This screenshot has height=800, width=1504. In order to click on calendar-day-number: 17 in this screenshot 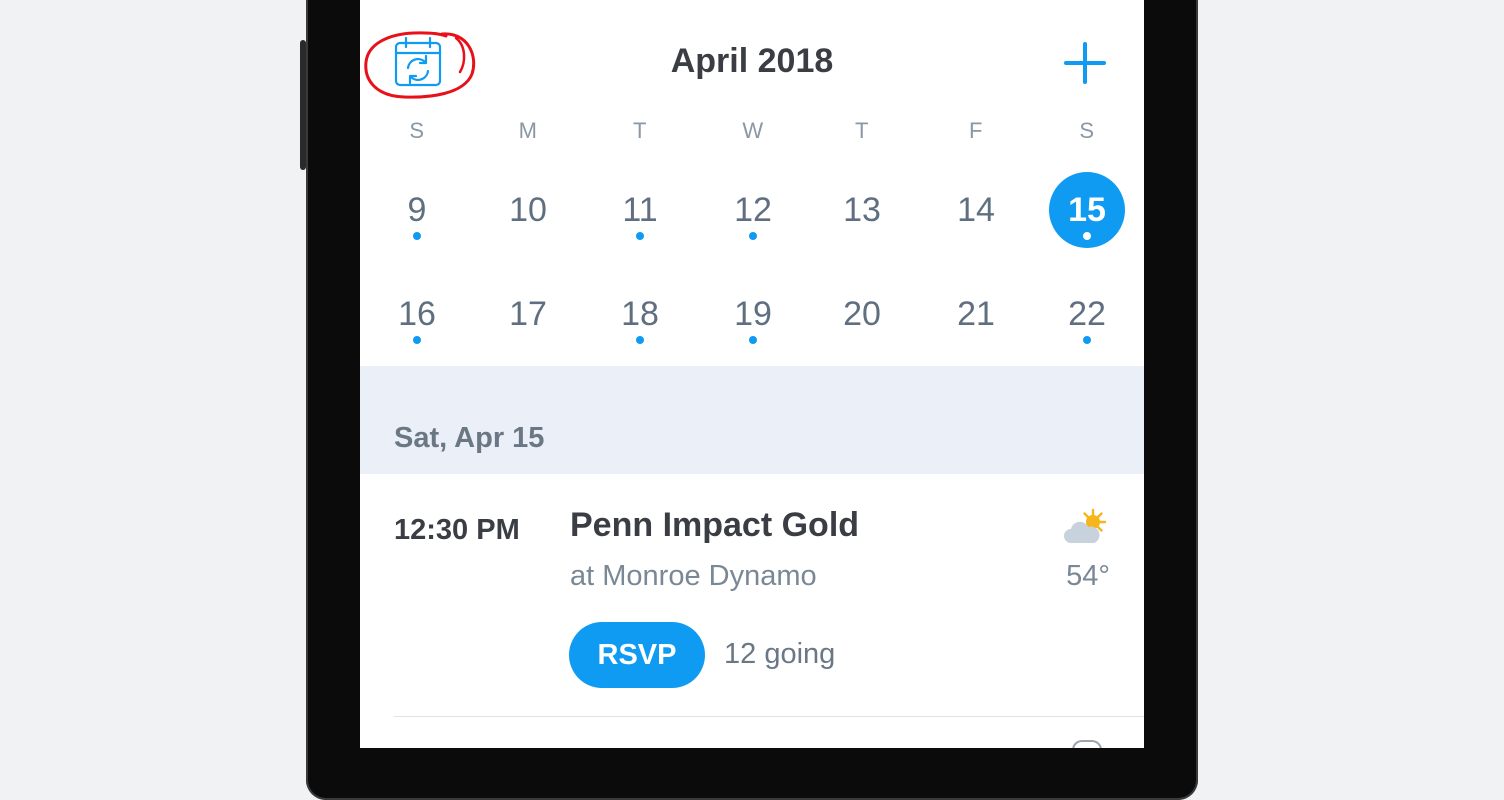, I will do `click(528, 314)`.